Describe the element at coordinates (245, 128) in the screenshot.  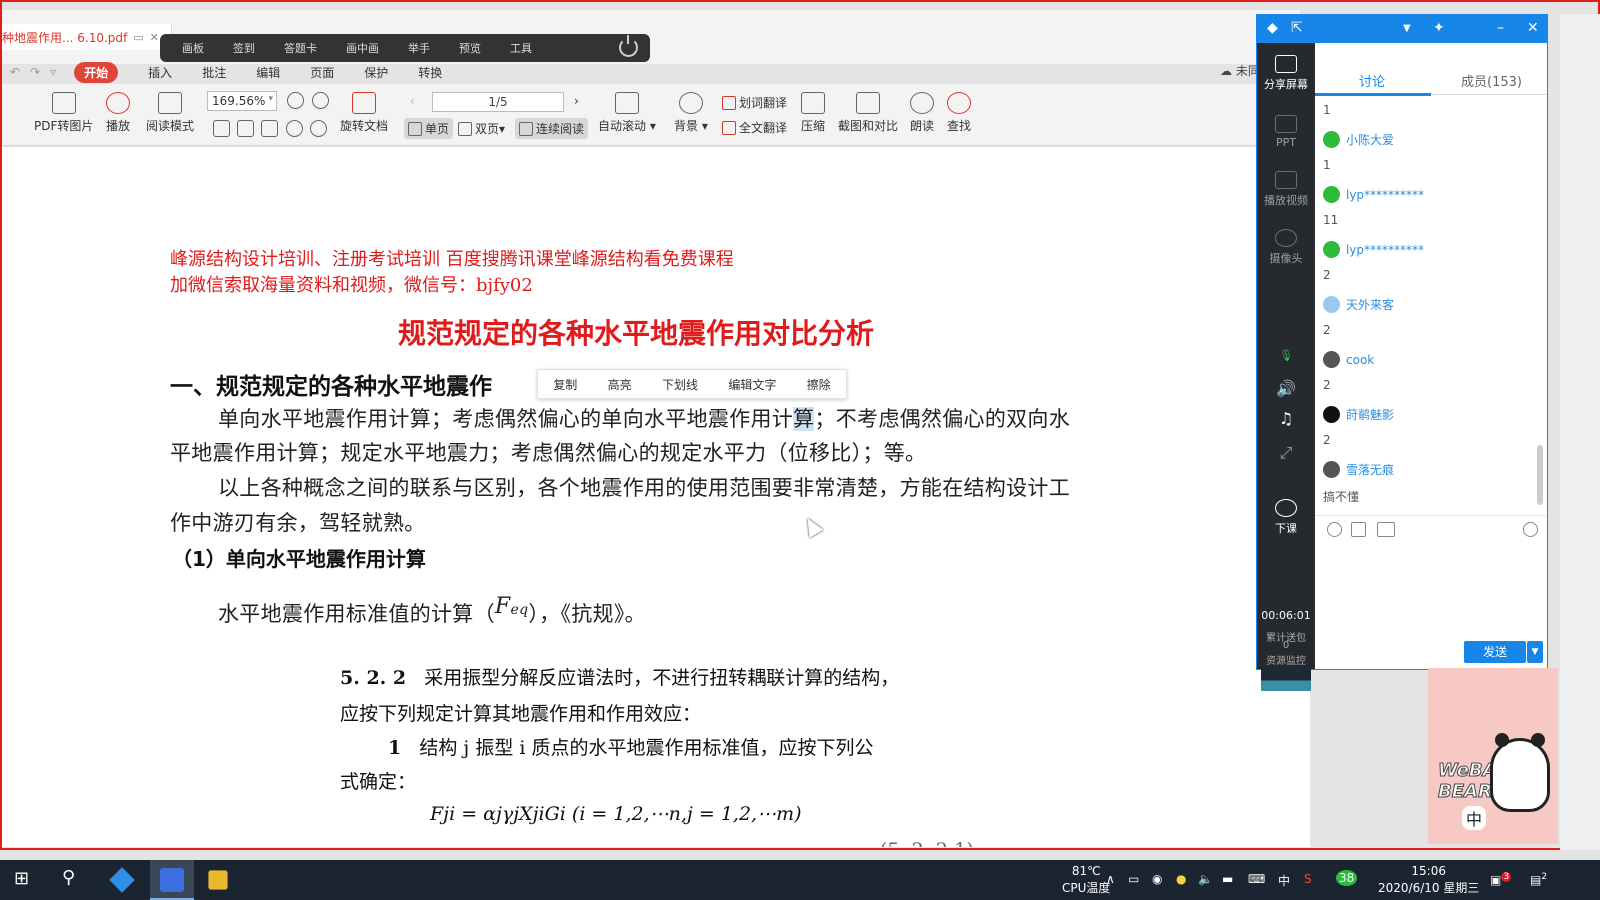
I see `fit-width-icon` at that location.